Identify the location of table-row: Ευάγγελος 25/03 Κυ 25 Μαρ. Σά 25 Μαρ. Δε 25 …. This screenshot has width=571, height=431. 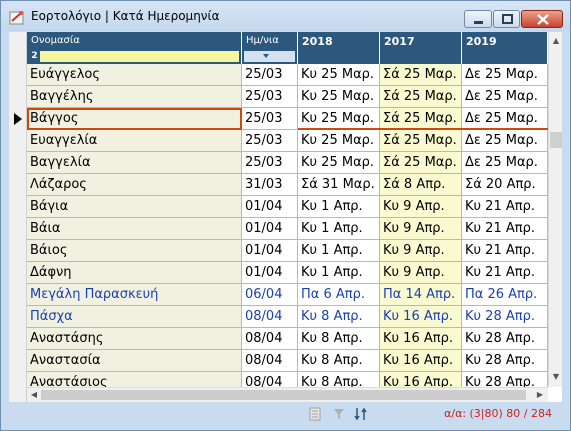
(278, 75).